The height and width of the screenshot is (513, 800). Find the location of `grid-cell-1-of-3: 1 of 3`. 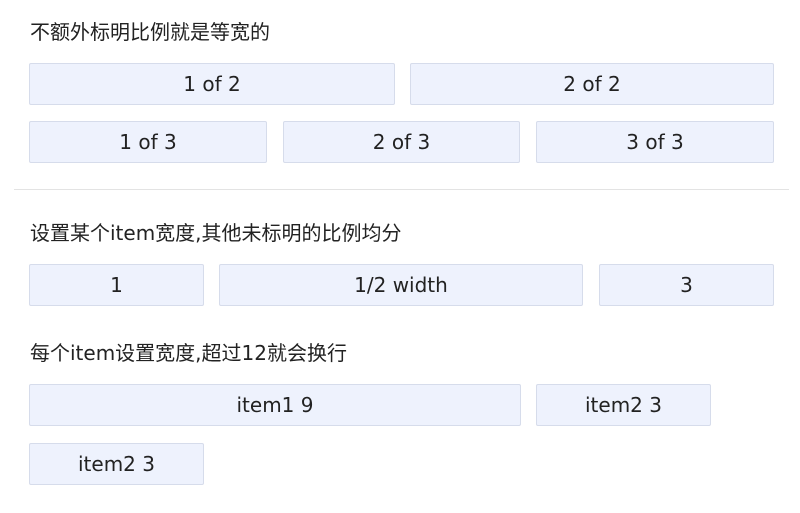

grid-cell-1-of-3: 1 of 3 is located at coordinates (148, 142).